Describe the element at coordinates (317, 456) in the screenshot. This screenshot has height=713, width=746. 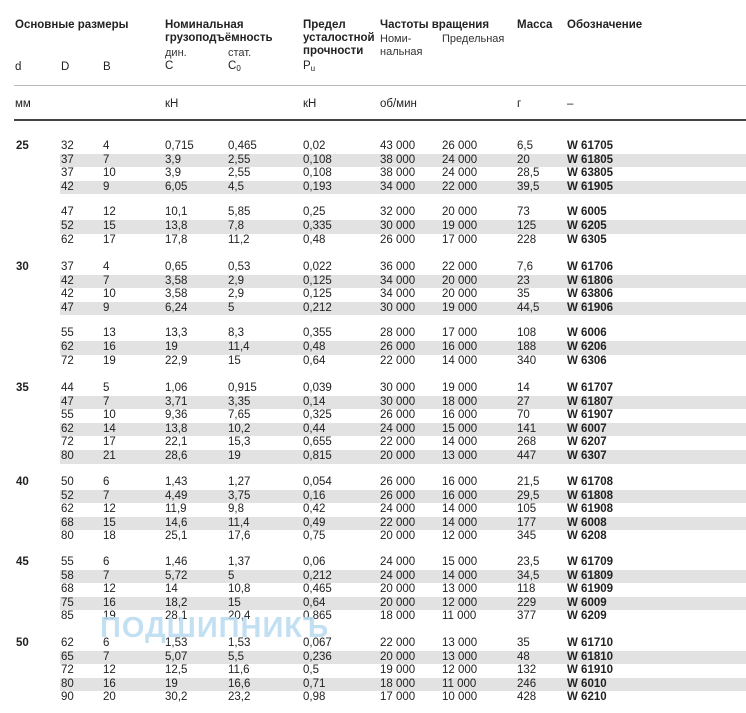
I see `fatigue-limit-cell: 0,815` at that location.